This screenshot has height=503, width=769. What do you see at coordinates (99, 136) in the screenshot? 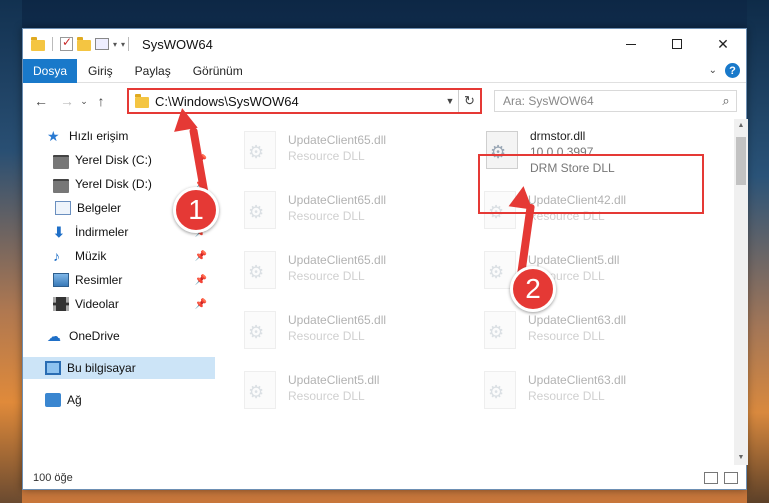
I see `sidebar-item-label: Hızlı erişim` at bounding box center [99, 136].